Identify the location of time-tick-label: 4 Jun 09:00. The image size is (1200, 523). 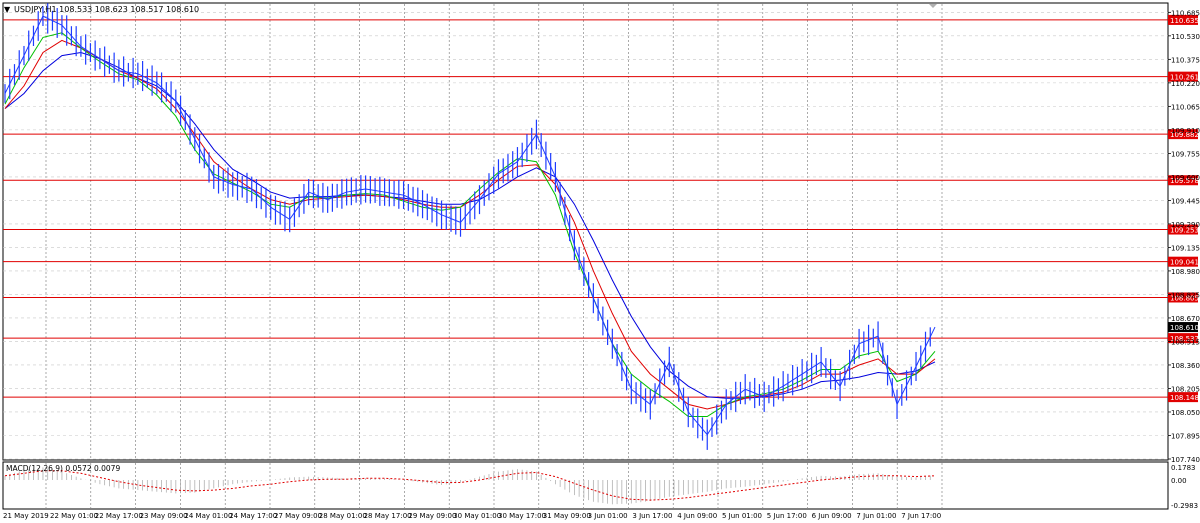
(697, 516).